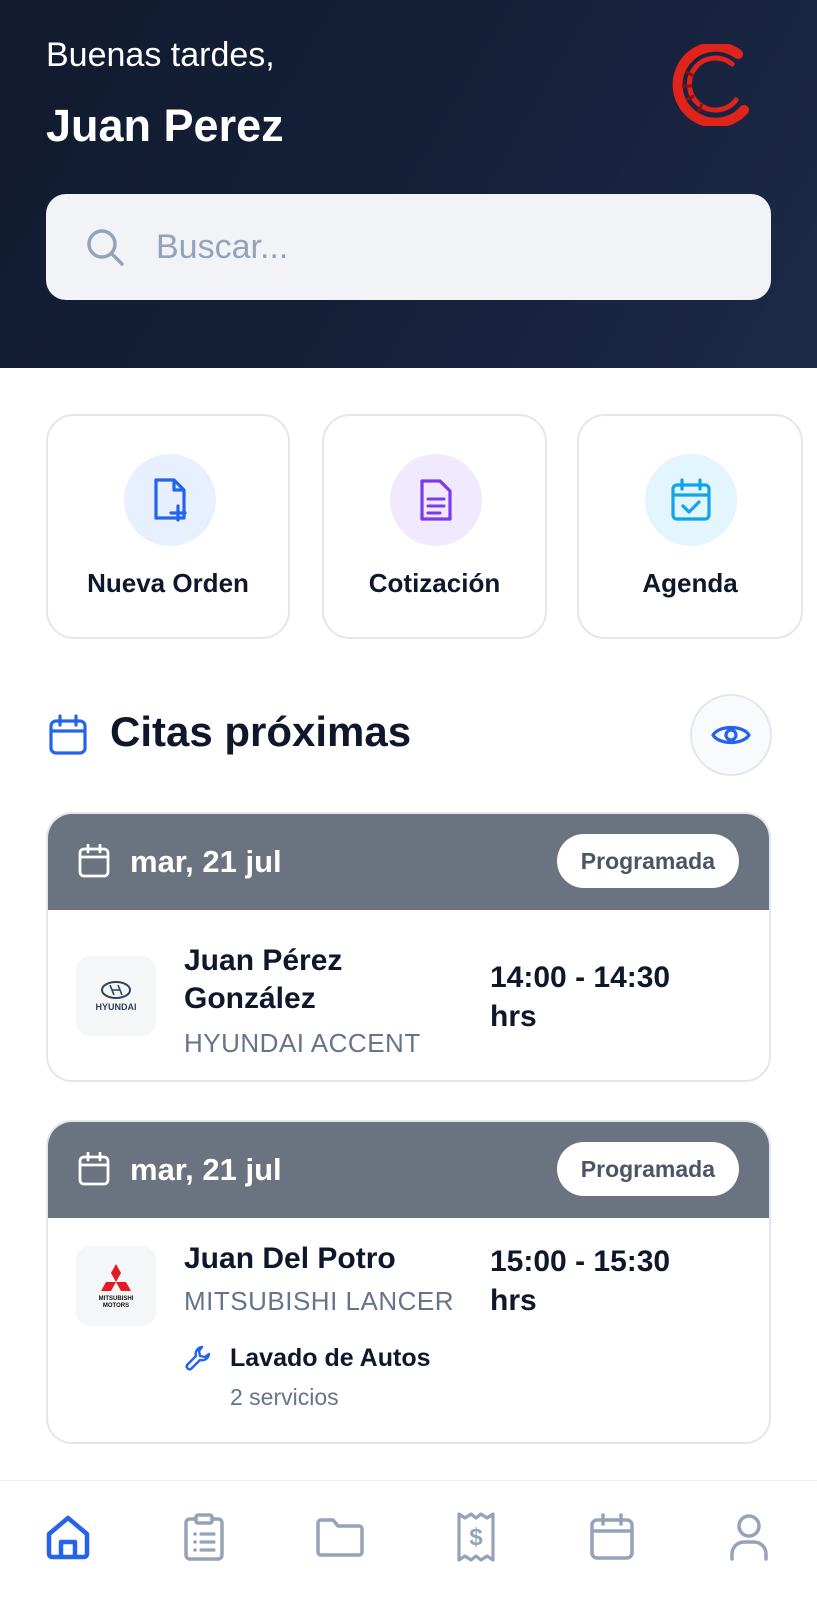  I want to click on nav-calendar, so click(612, 1537).